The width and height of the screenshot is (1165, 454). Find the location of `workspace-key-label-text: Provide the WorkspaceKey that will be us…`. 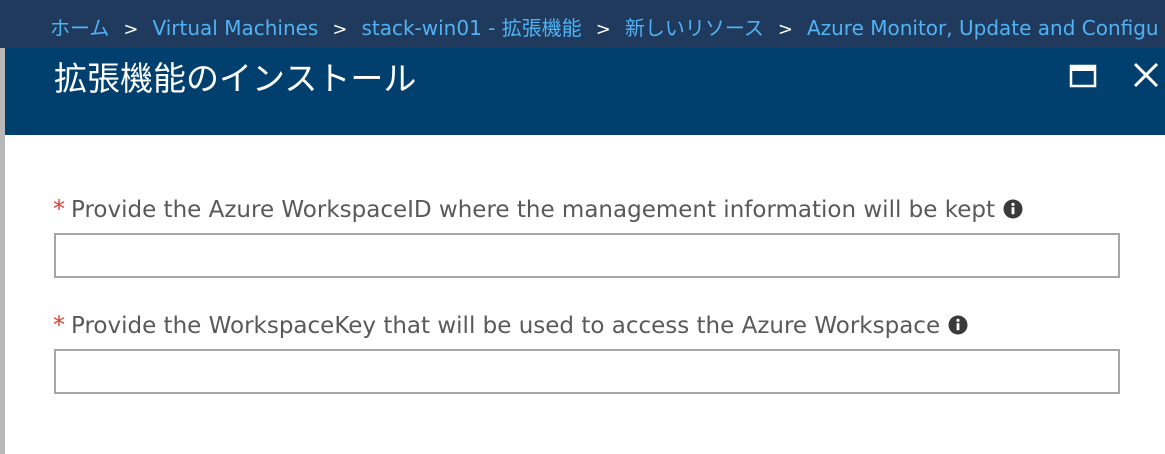

workspace-key-label-text: Provide the WorkspaceKey that will be us… is located at coordinates (506, 326).